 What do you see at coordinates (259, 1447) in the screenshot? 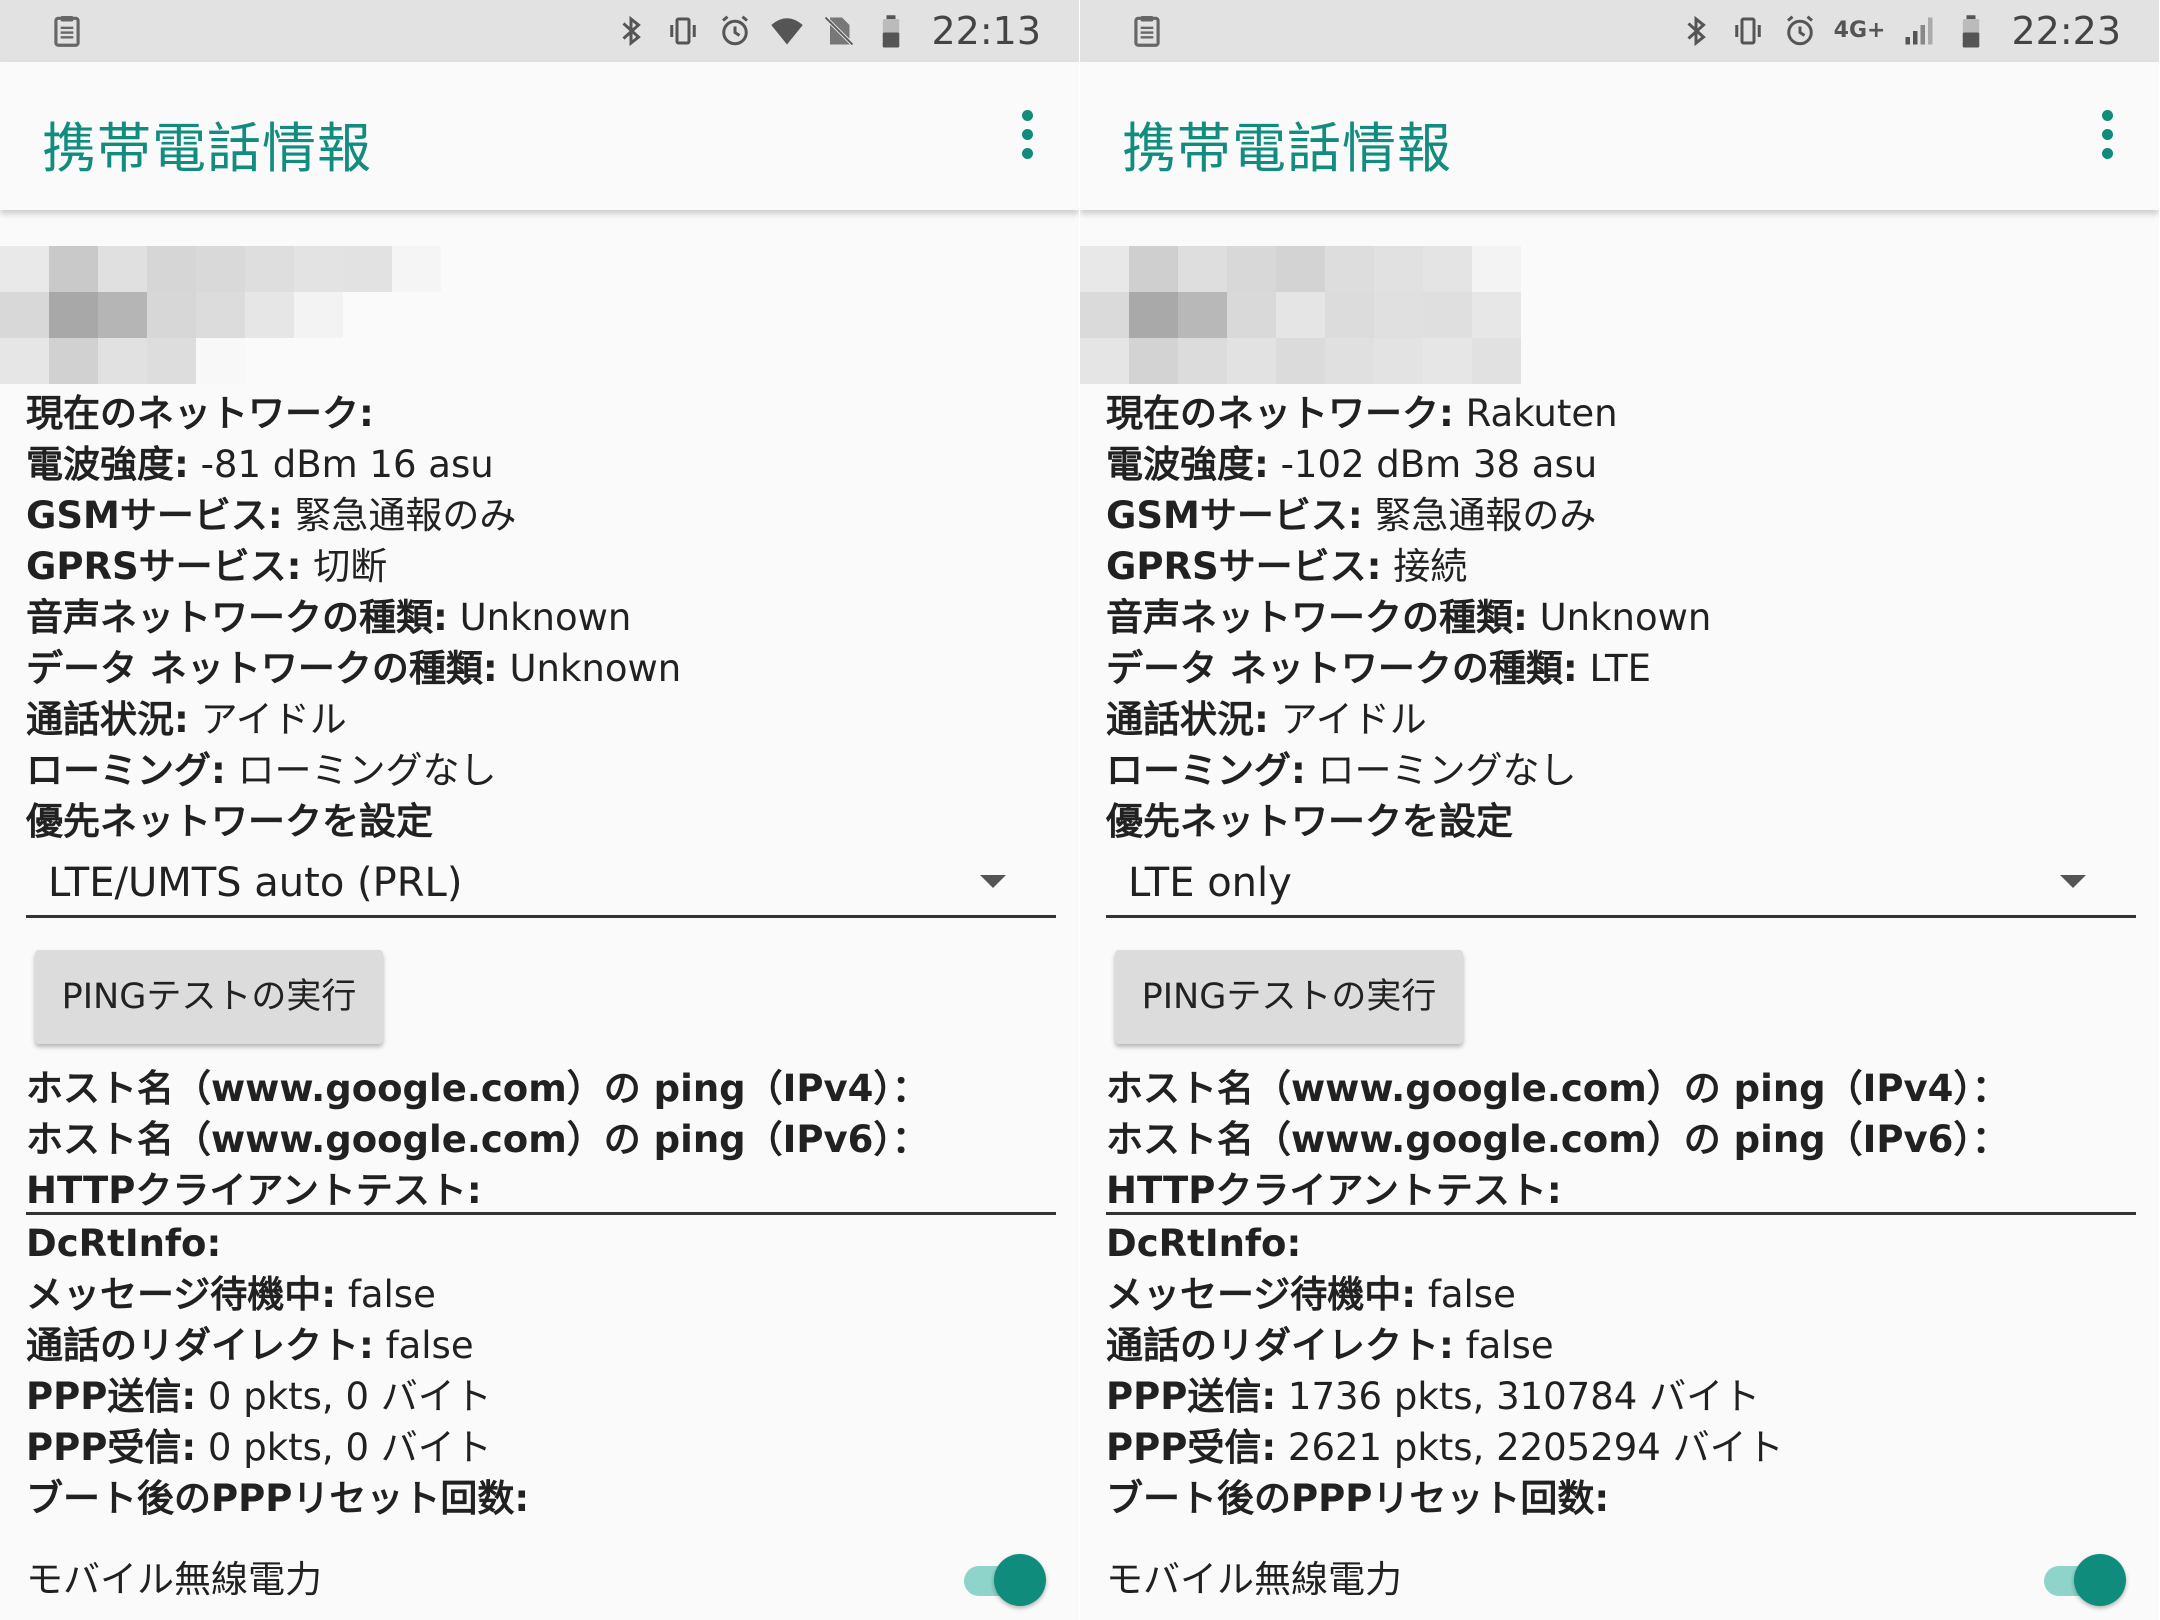
I see `ppp-received: PPP受信: 0 pkts, 0 バイト` at bounding box center [259, 1447].